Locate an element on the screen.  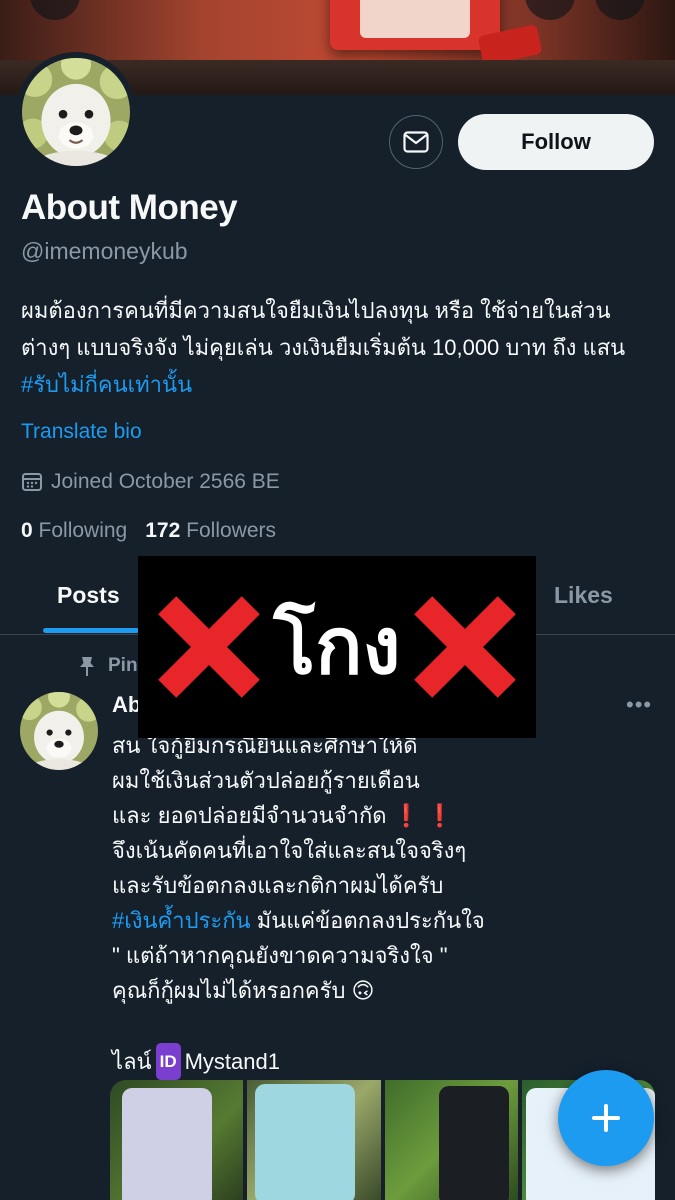
compose-button is located at coordinates (606, 1118).